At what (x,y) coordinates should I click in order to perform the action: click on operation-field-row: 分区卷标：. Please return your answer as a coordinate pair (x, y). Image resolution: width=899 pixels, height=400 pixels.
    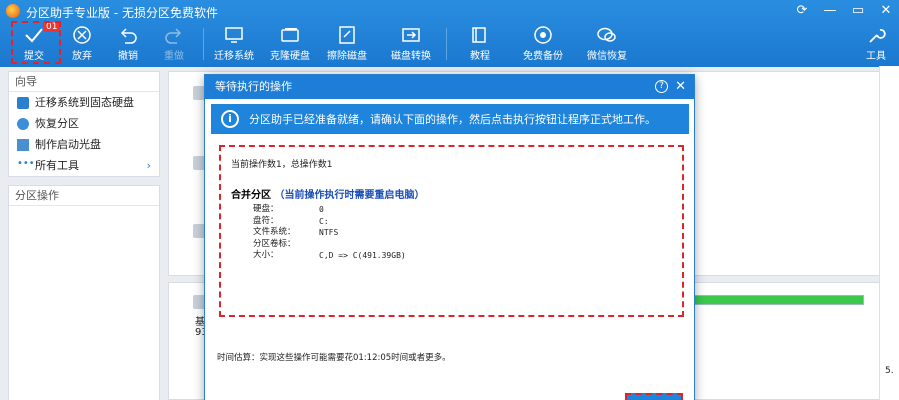
    Looking at the image, I should click on (451, 245).